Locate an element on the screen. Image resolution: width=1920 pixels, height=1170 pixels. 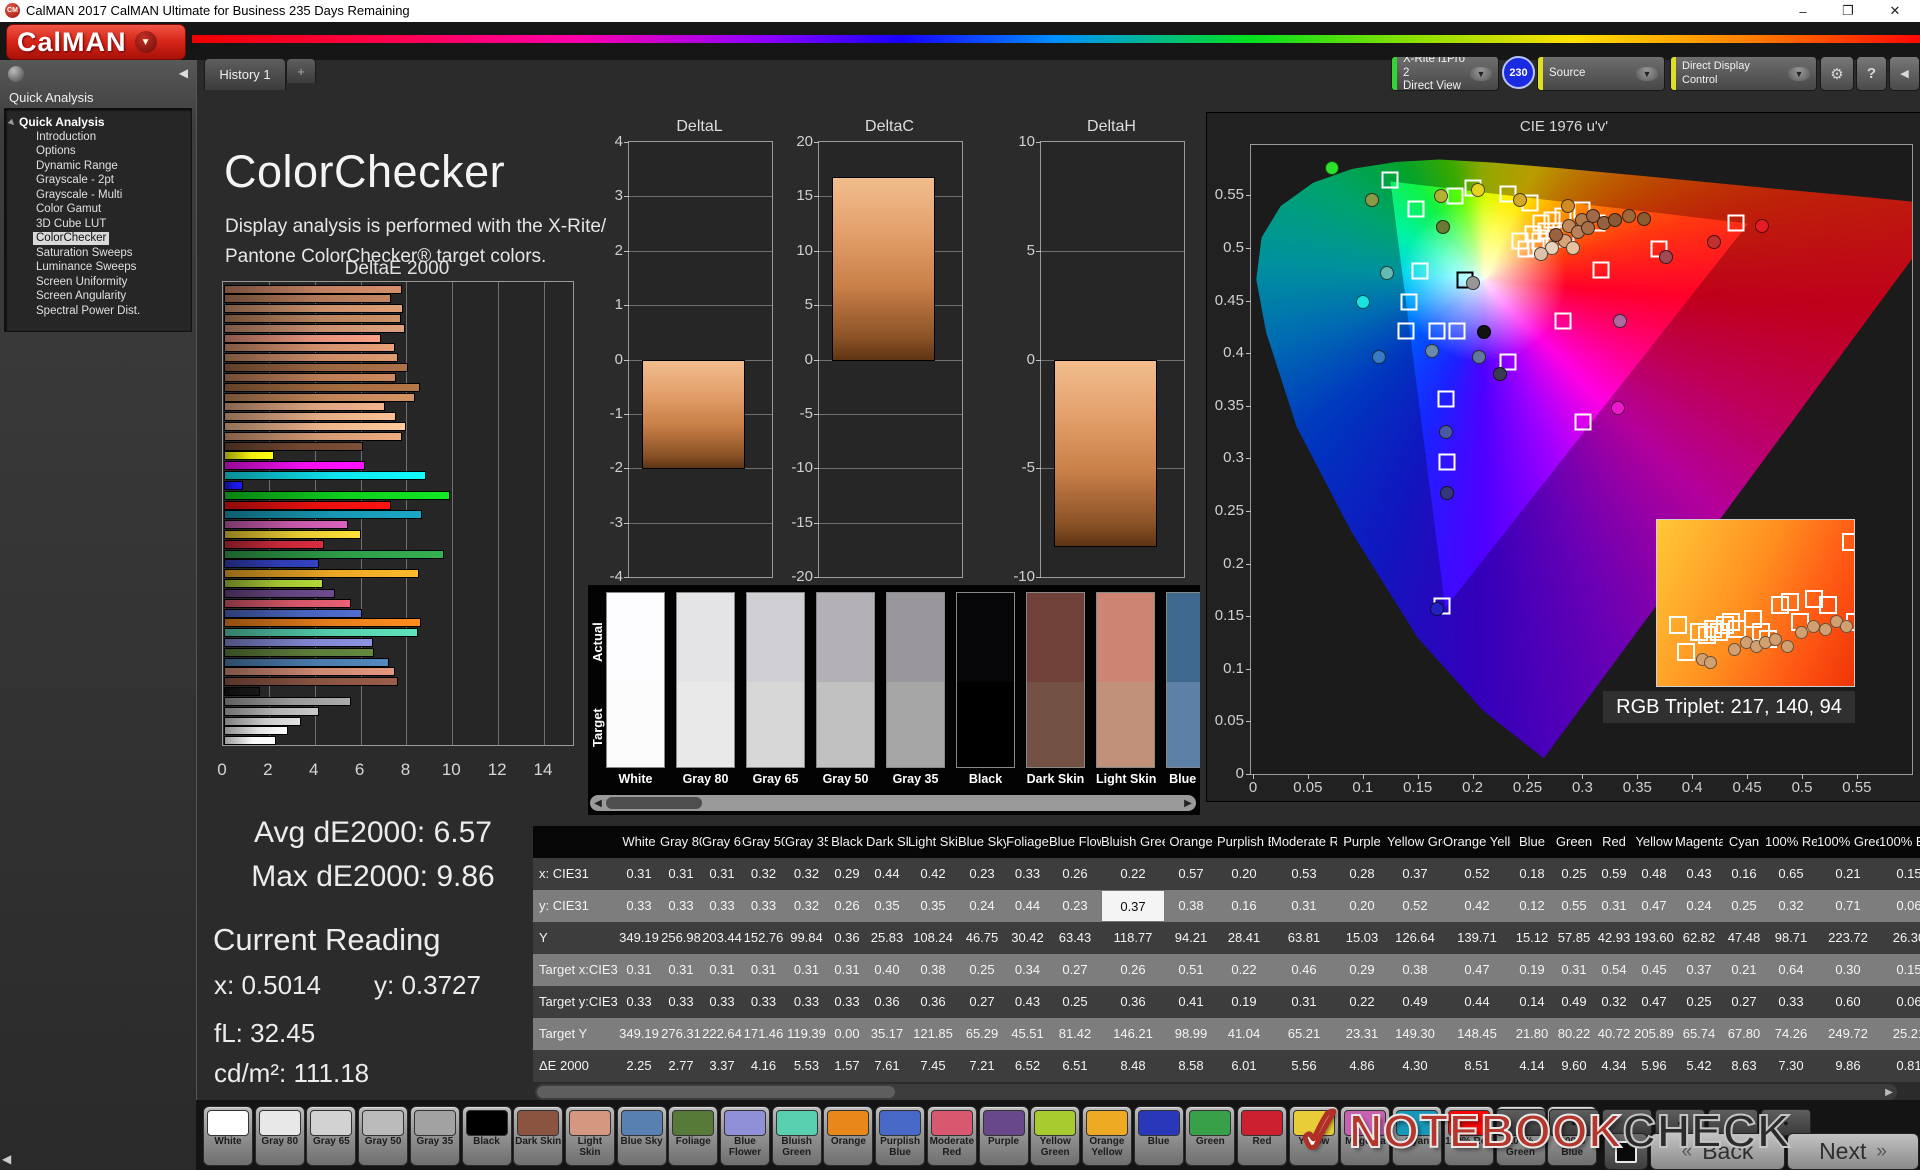
strip-swatch-light-skin: Light Skin is located at coordinates (1126, 689).